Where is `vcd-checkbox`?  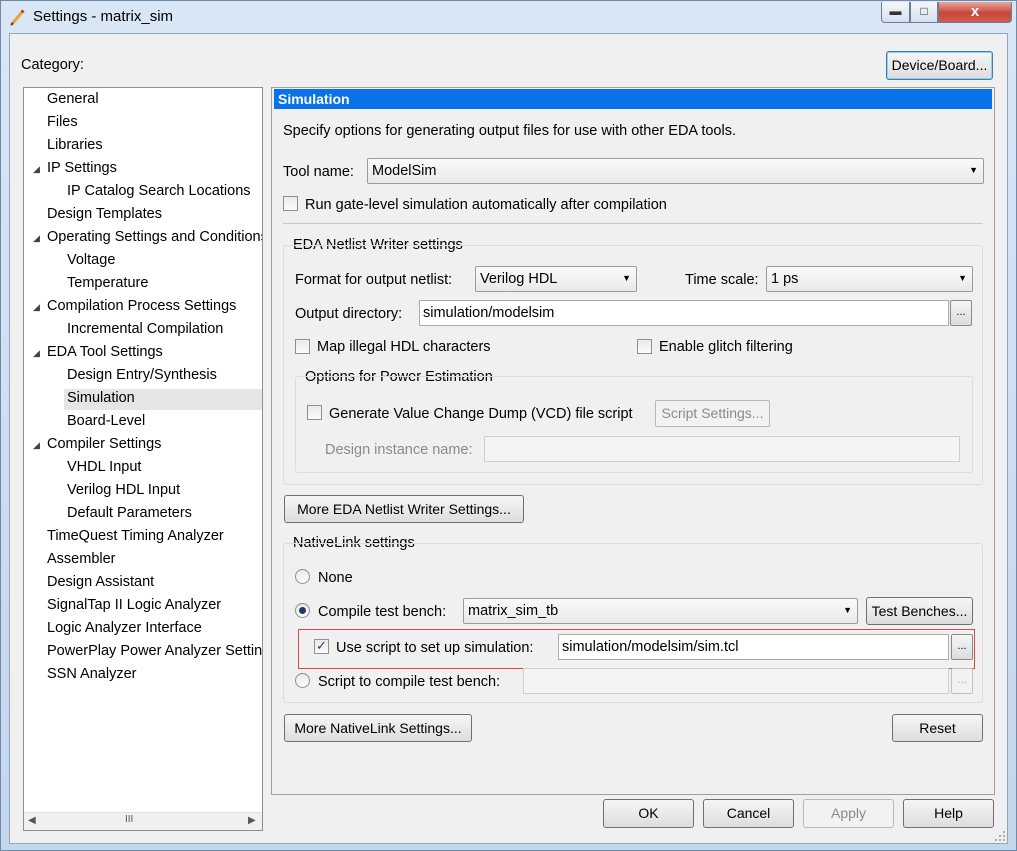
vcd-checkbox is located at coordinates (314, 412).